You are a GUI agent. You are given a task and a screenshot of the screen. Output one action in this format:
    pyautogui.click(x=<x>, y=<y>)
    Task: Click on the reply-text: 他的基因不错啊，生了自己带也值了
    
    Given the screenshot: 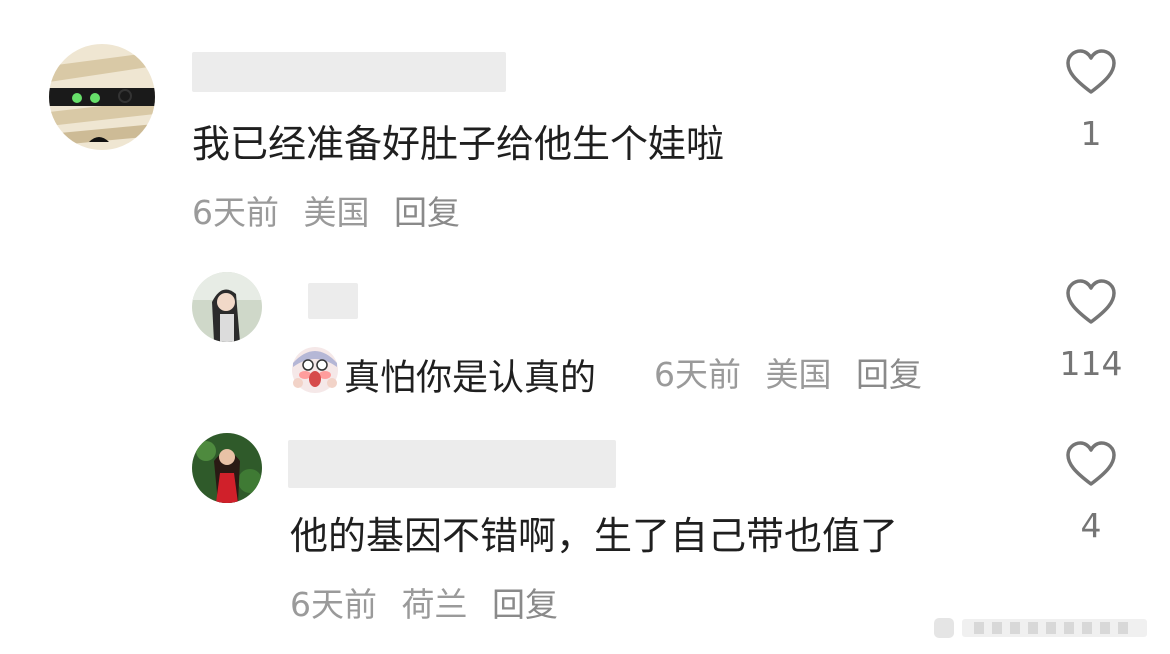 What is the action you would take?
    pyautogui.click(x=594, y=536)
    